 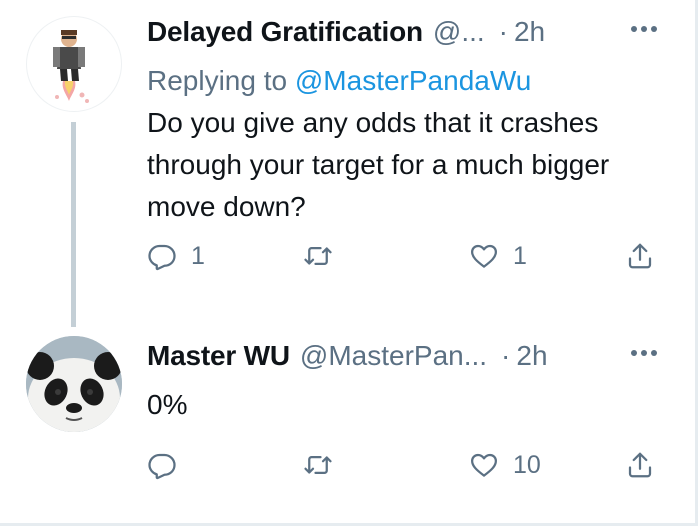 I want to click on tweet-header: Master WU @MasterPan... · 2h, so click(x=406, y=362).